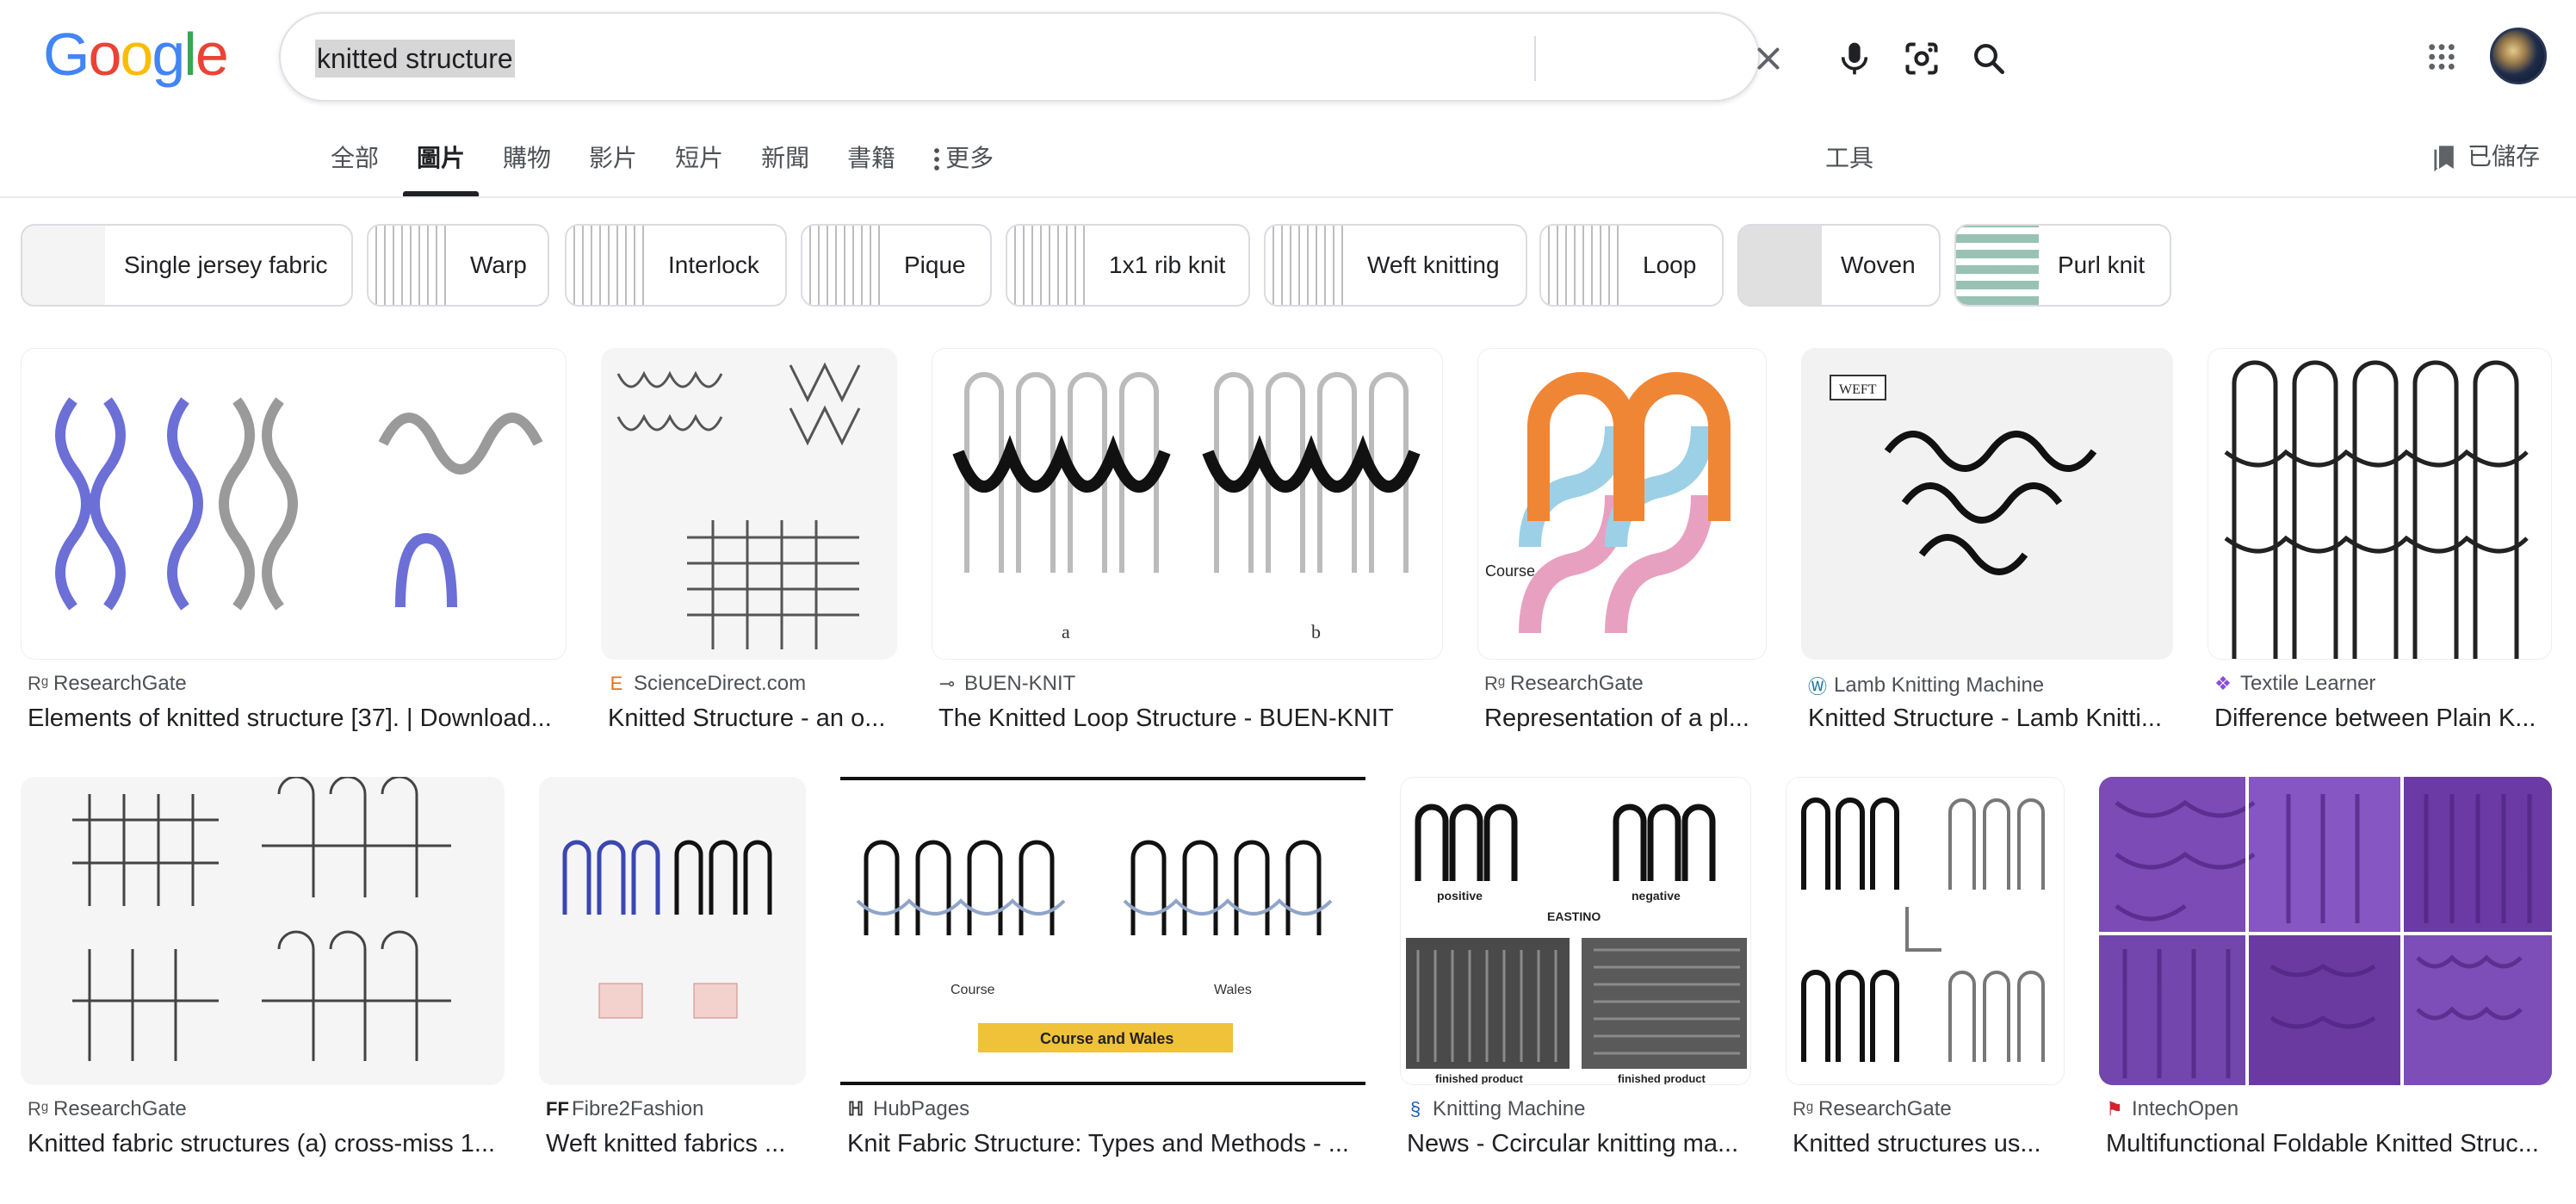 The width and height of the screenshot is (2576, 1204). What do you see at coordinates (1662, 1079) in the screenshot?
I see `finished-product-label: finished product` at bounding box center [1662, 1079].